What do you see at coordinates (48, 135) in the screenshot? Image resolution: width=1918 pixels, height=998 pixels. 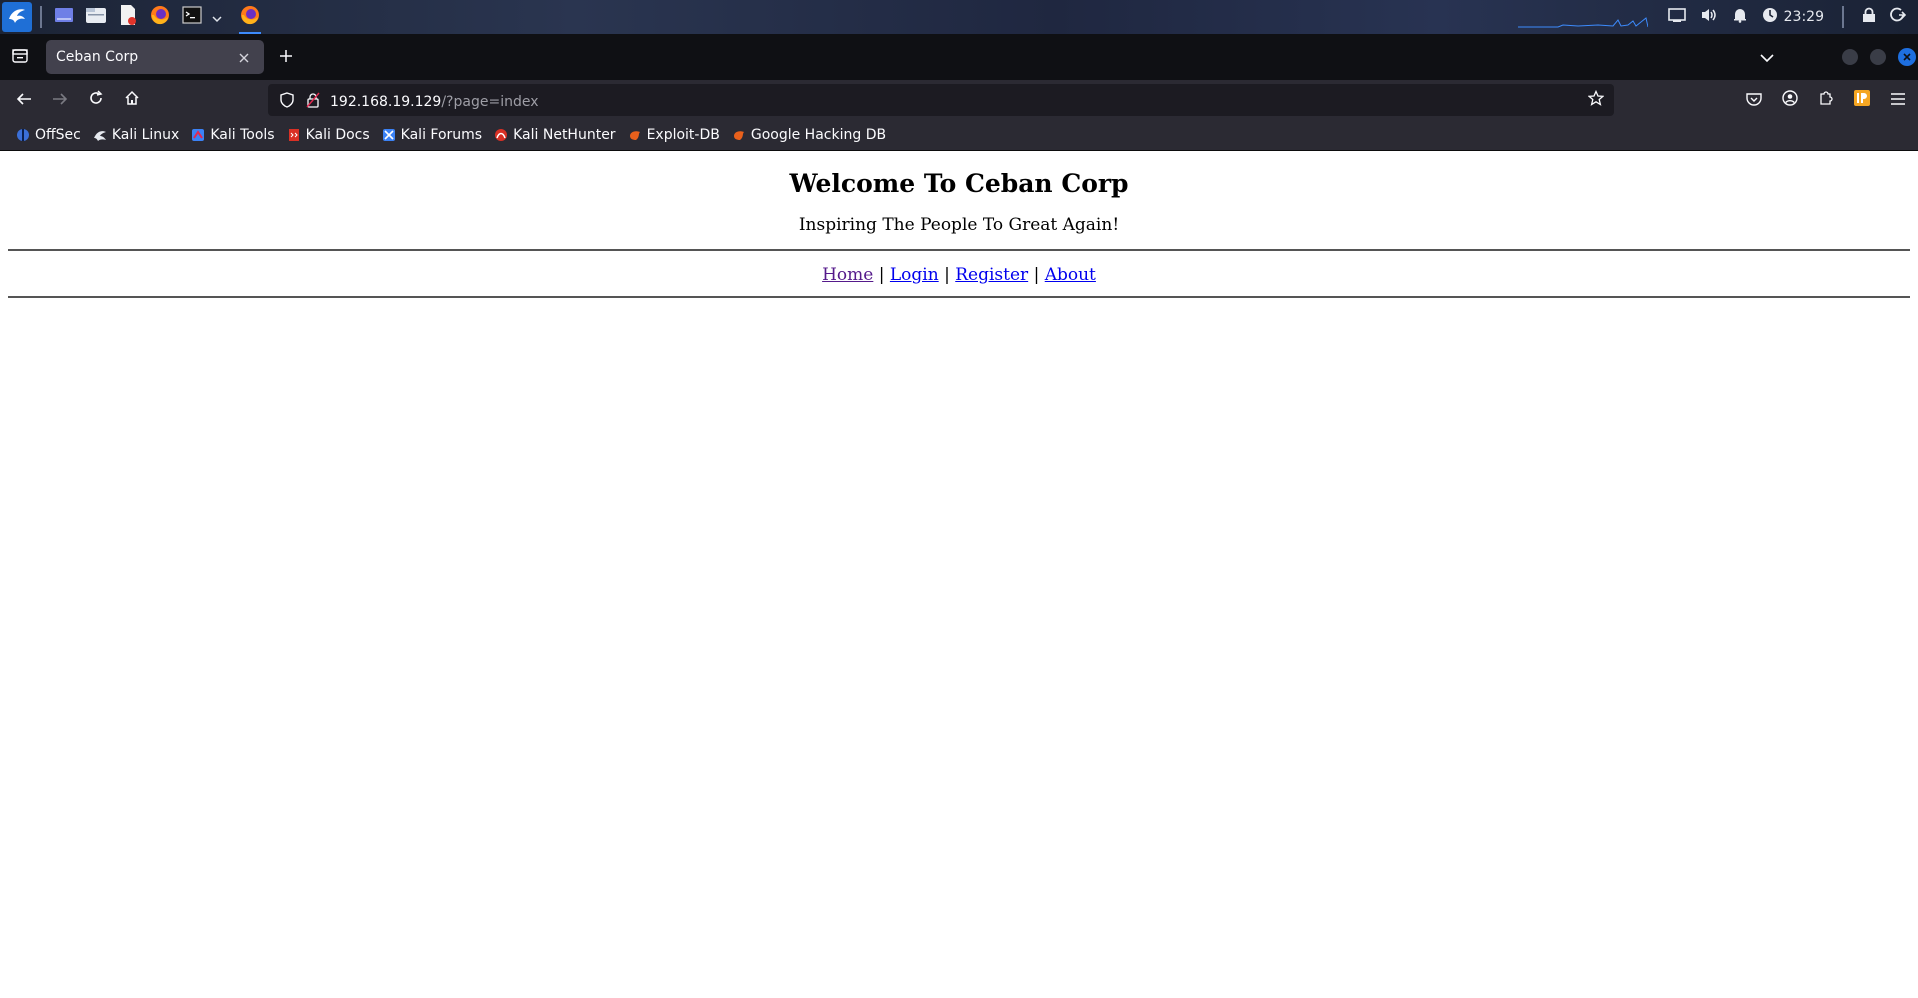 I see `bookmark-offsec: OffSec` at bounding box center [48, 135].